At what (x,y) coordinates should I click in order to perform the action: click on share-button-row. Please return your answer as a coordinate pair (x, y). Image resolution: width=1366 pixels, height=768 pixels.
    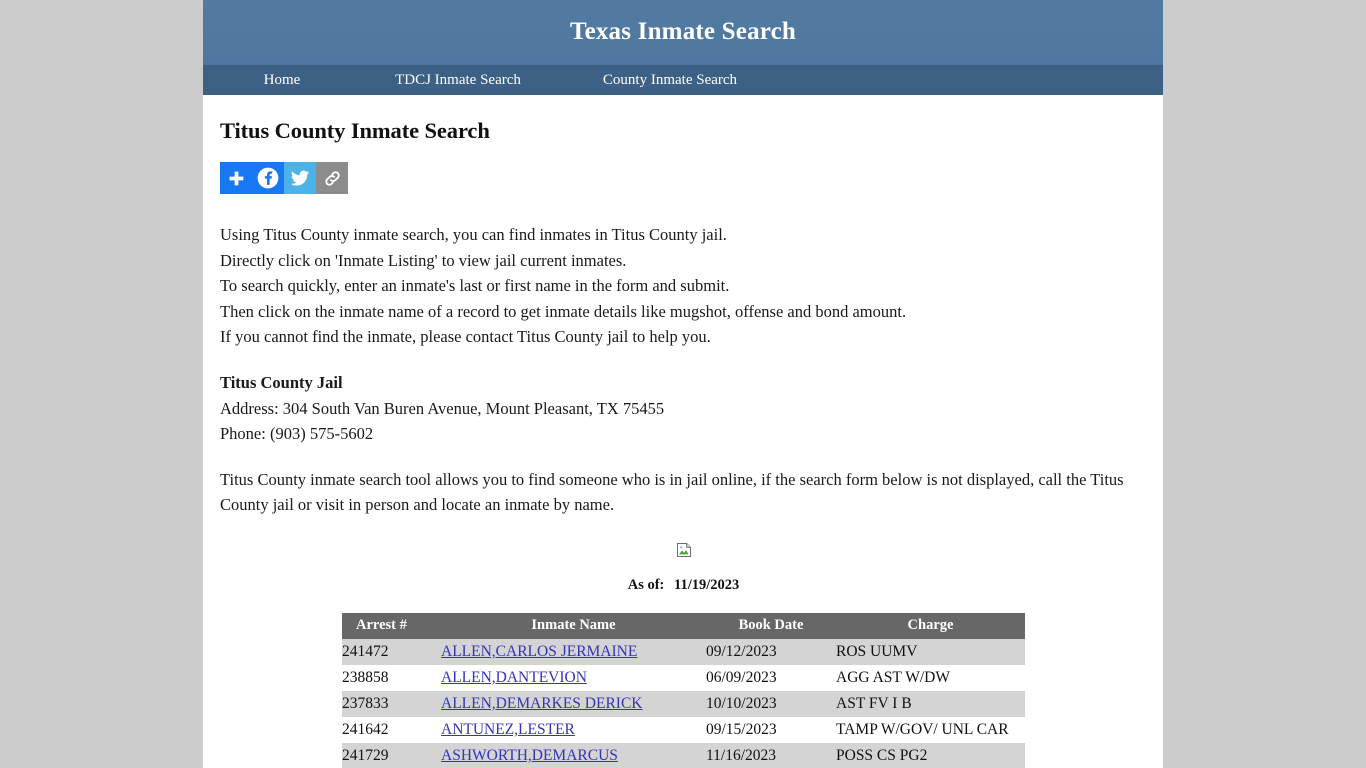
    Looking at the image, I should click on (683, 178).